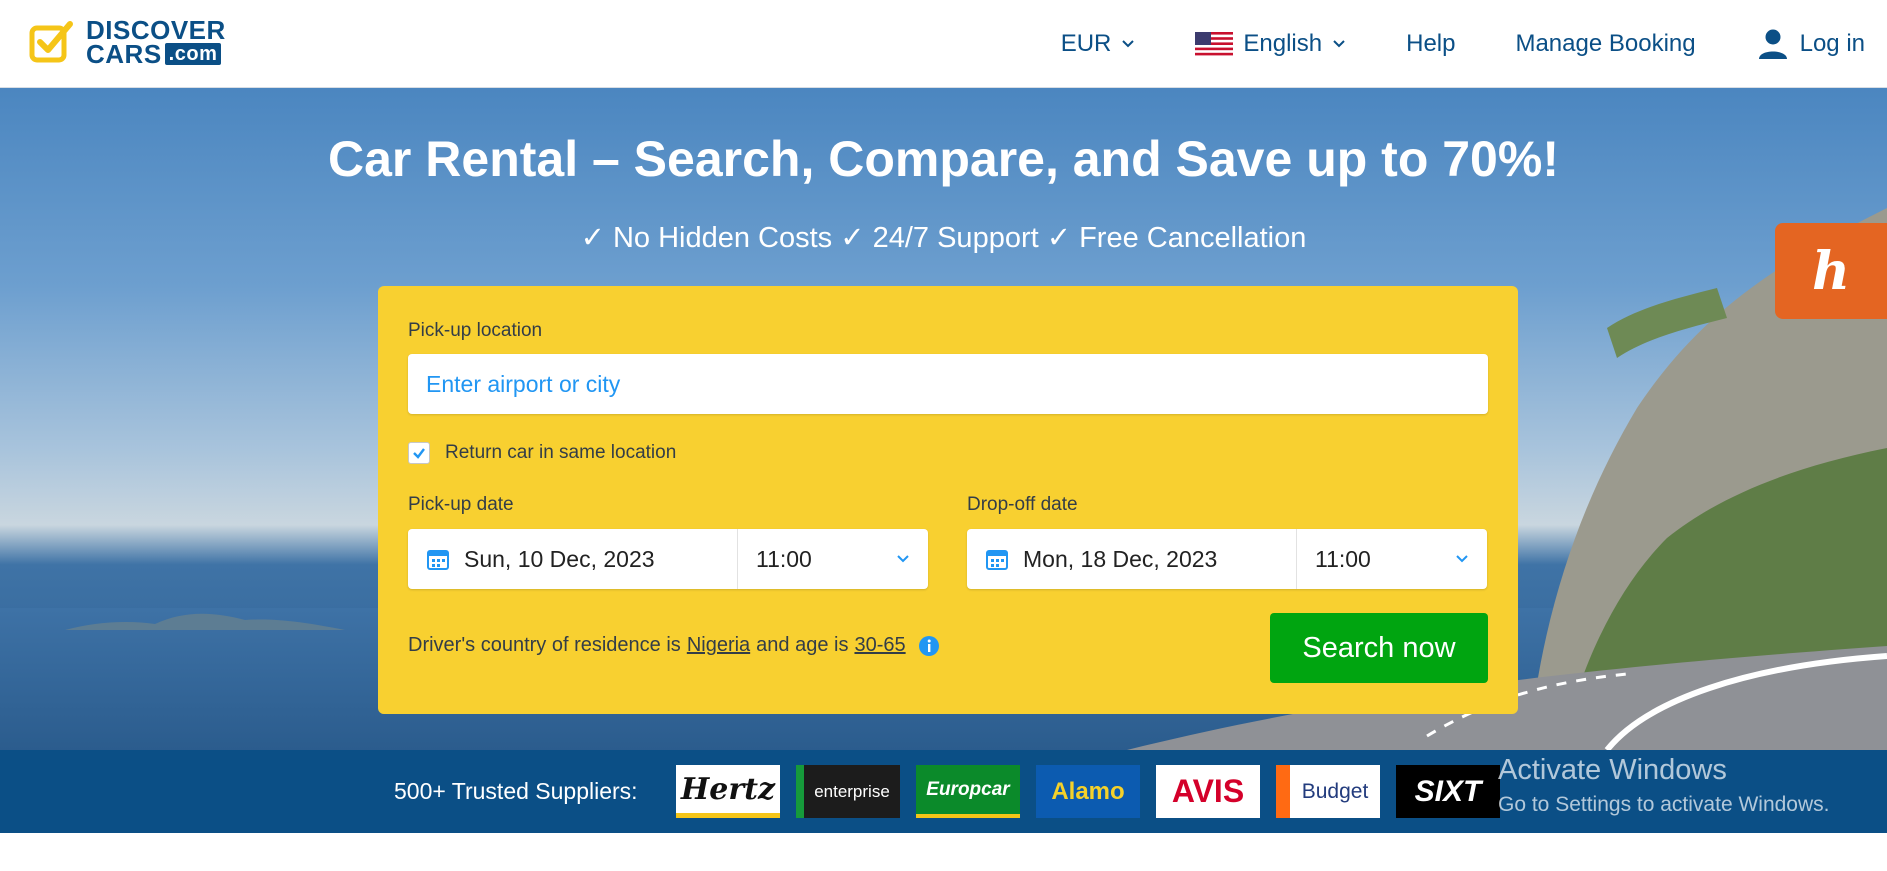  What do you see at coordinates (193, 54) in the screenshot?
I see `logo-com: .com` at bounding box center [193, 54].